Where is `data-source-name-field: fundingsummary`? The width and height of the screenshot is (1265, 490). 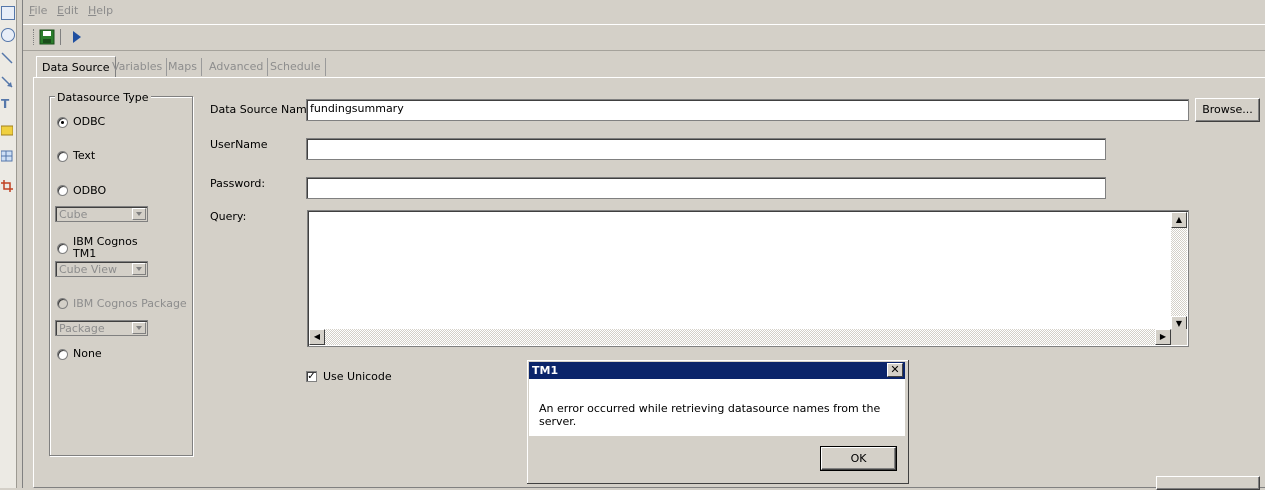
data-source-name-field: fundingsummary is located at coordinates (747, 110).